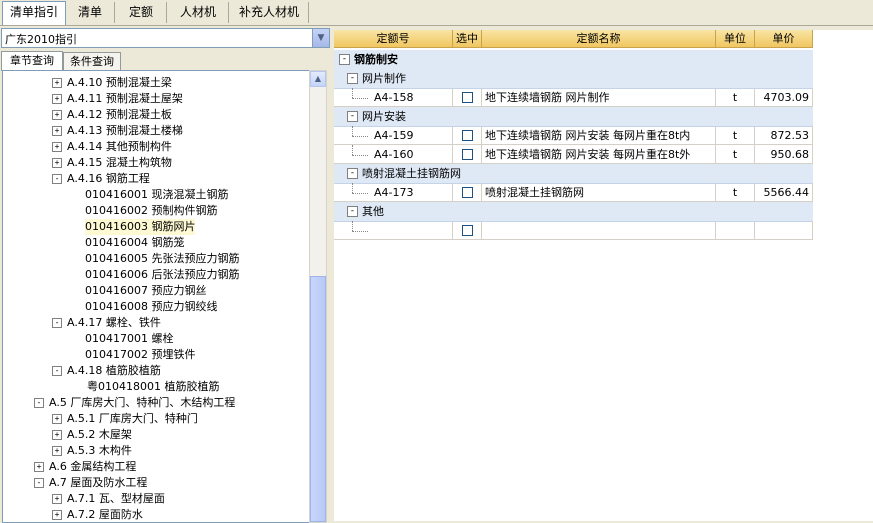 The width and height of the screenshot is (873, 523). I want to click on tree-scrollbar: ▲, so click(318, 296).